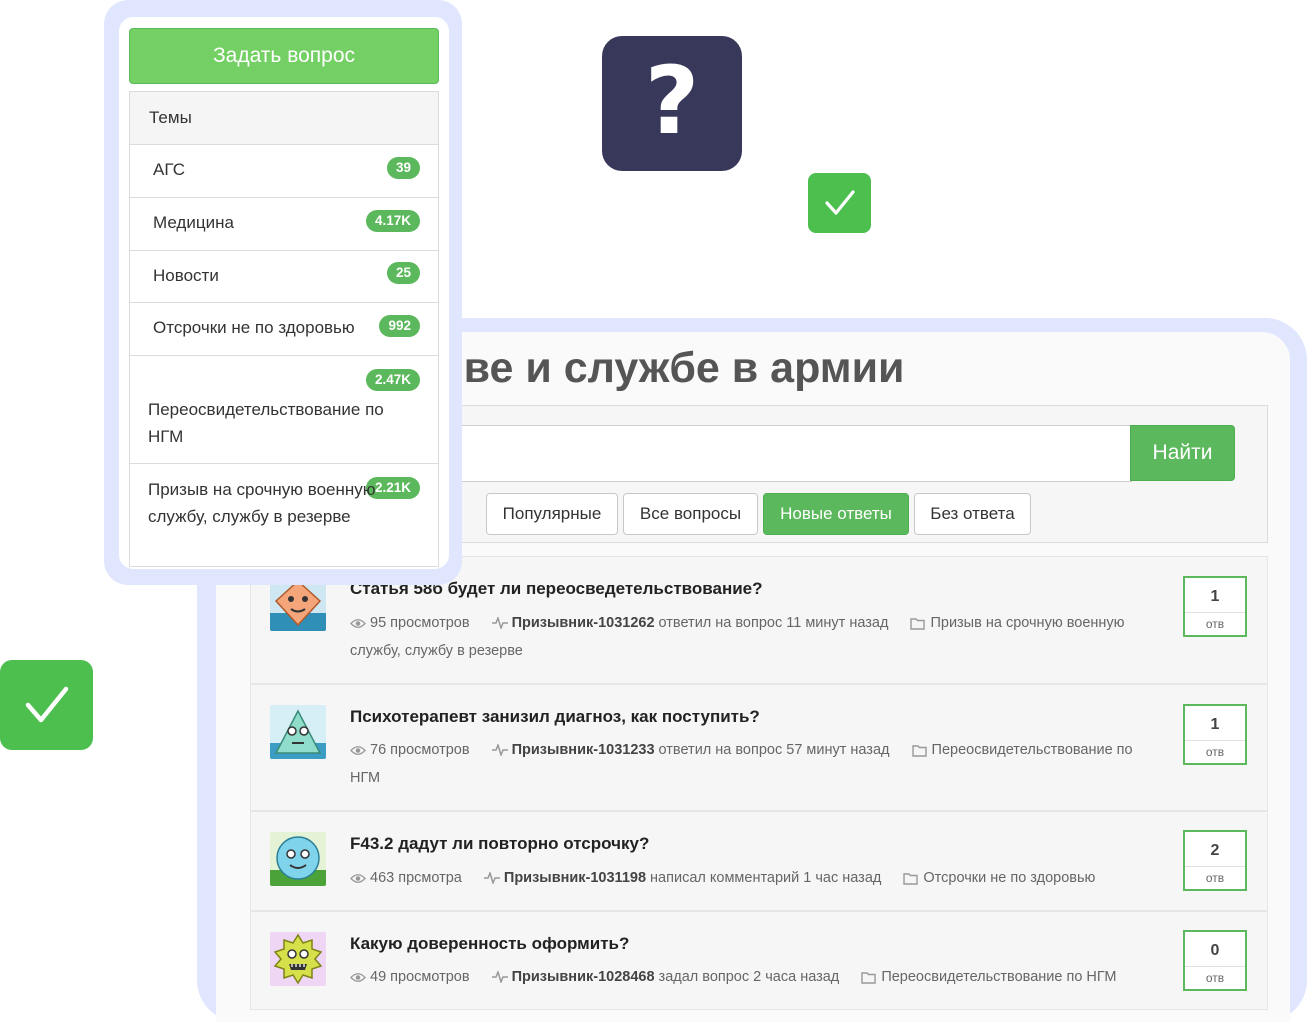 This screenshot has height=1022, width=1308. What do you see at coordinates (403, 168) in the screenshot?
I see `topic-count-badge: 39` at bounding box center [403, 168].